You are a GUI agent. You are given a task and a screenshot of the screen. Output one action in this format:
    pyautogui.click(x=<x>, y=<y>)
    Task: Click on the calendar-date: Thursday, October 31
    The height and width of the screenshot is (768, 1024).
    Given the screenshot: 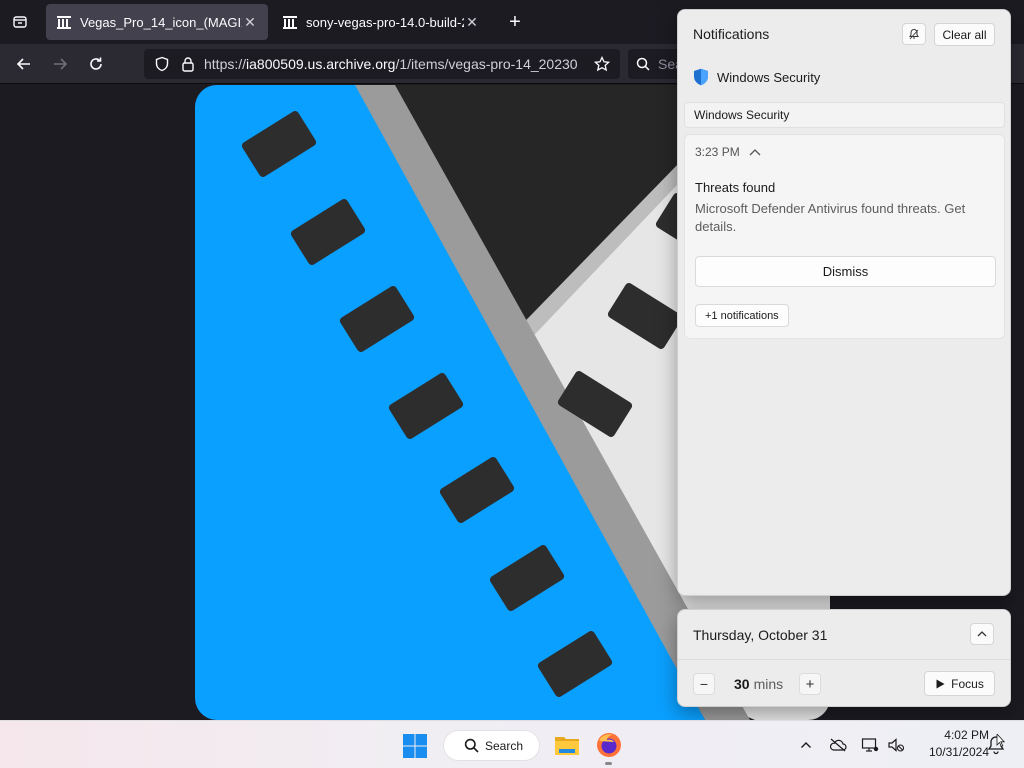 What is the action you would take?
    pyautogui.click(x=760, y=635)
    